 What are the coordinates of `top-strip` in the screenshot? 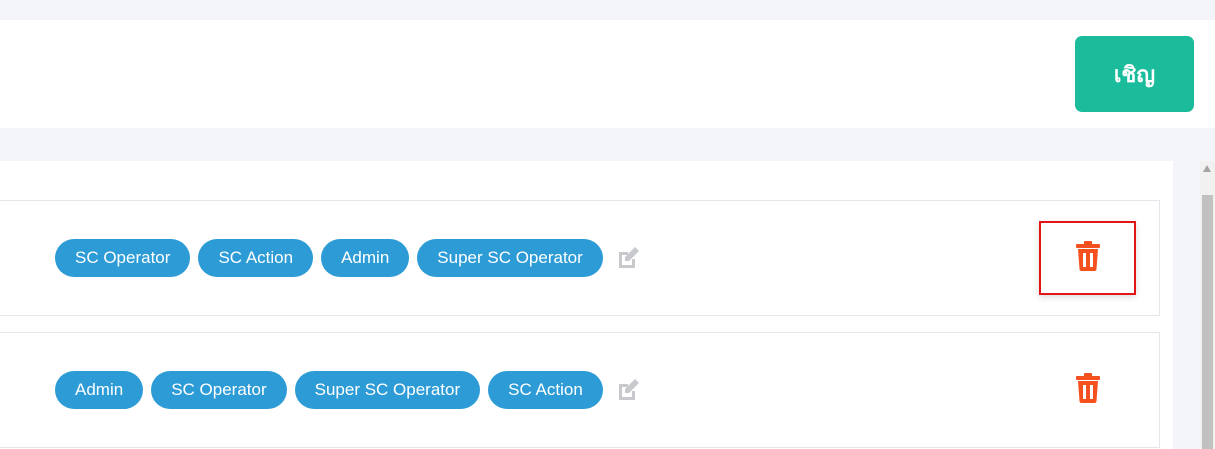 It's located at (607, 10).